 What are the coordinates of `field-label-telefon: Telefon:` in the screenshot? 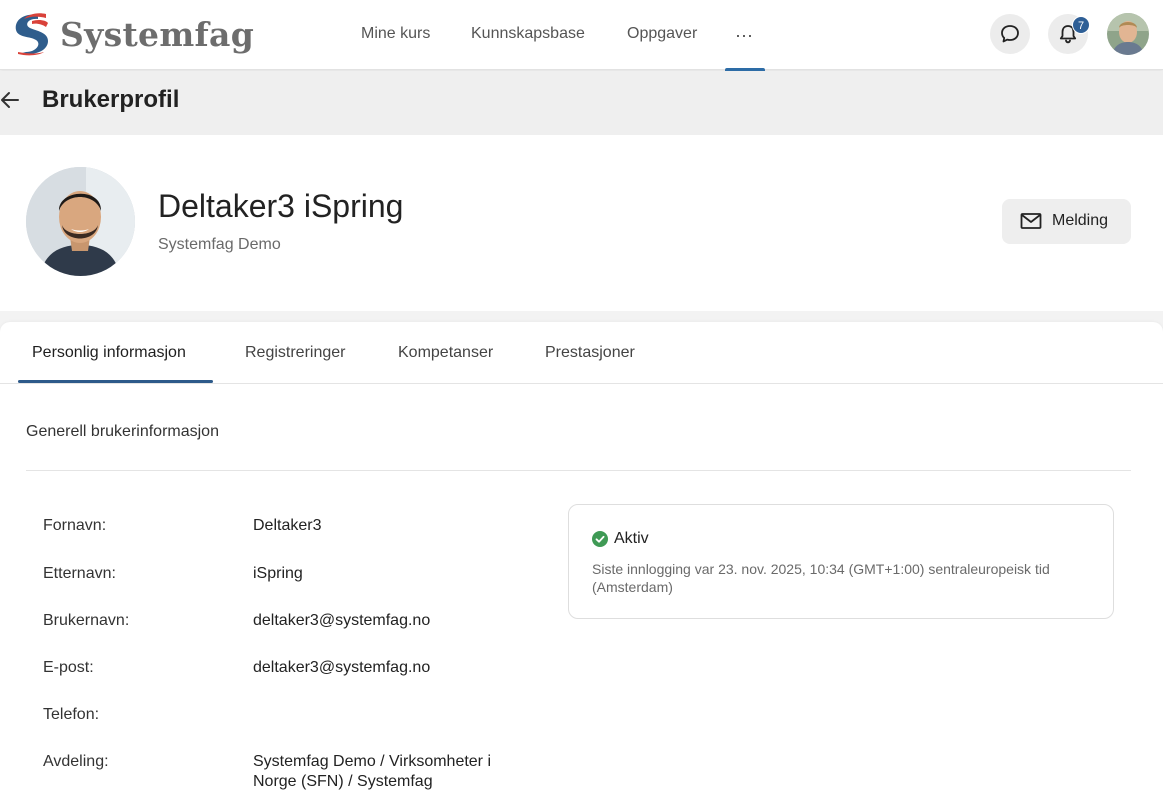 It's located at (71, 714).